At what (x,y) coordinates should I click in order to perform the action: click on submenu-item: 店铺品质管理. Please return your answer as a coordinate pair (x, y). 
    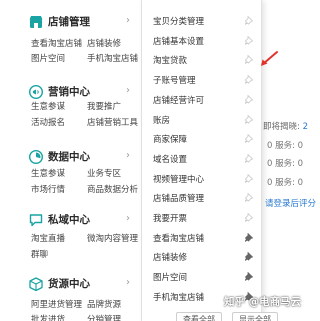
    Looking at the image, I should click on (202, 198).